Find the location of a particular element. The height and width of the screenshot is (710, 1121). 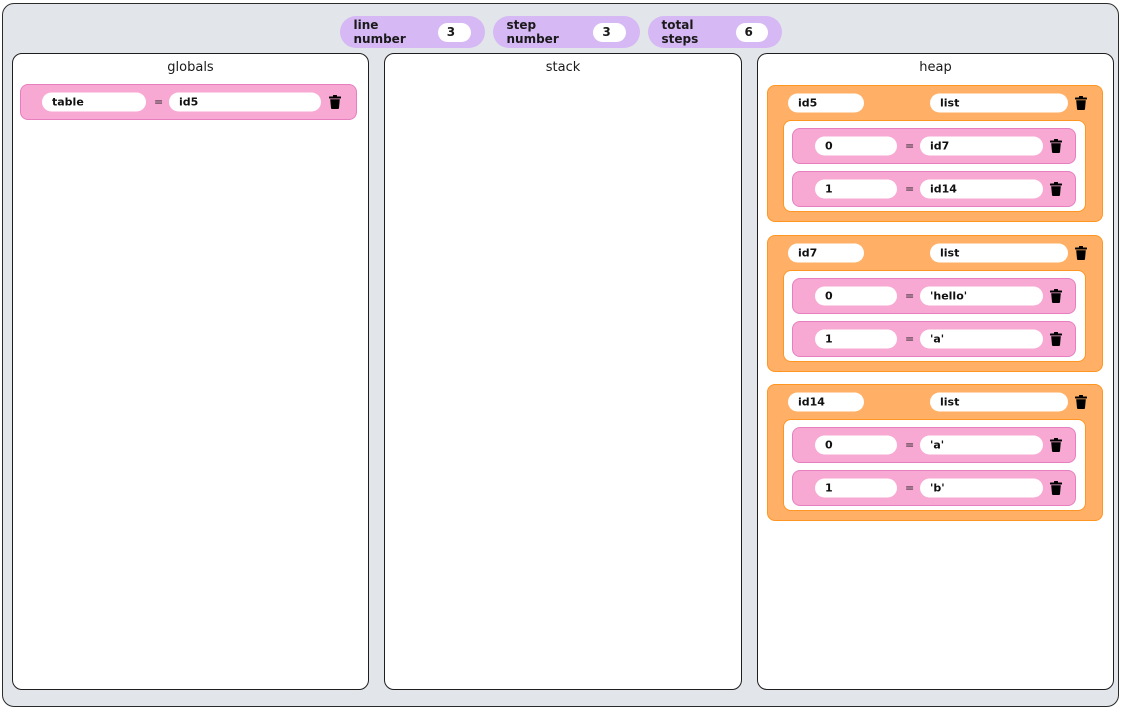

heap-object: id14 list 0 = 'a' 1 = 'b' is located at coordinates (935, 452).